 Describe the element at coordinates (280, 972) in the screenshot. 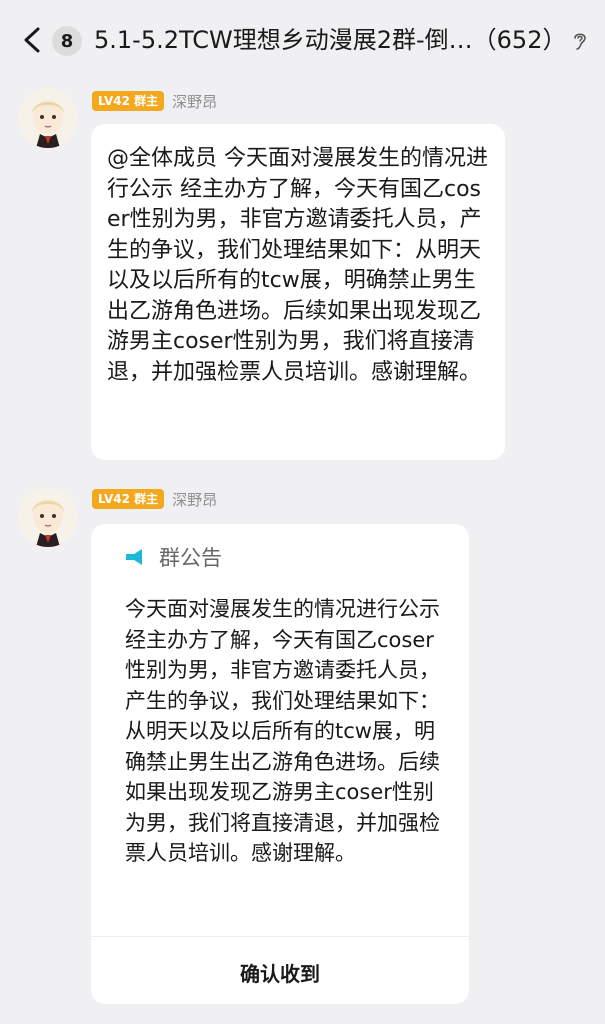

I see `confirm-received-button: 确认收到` at that location.